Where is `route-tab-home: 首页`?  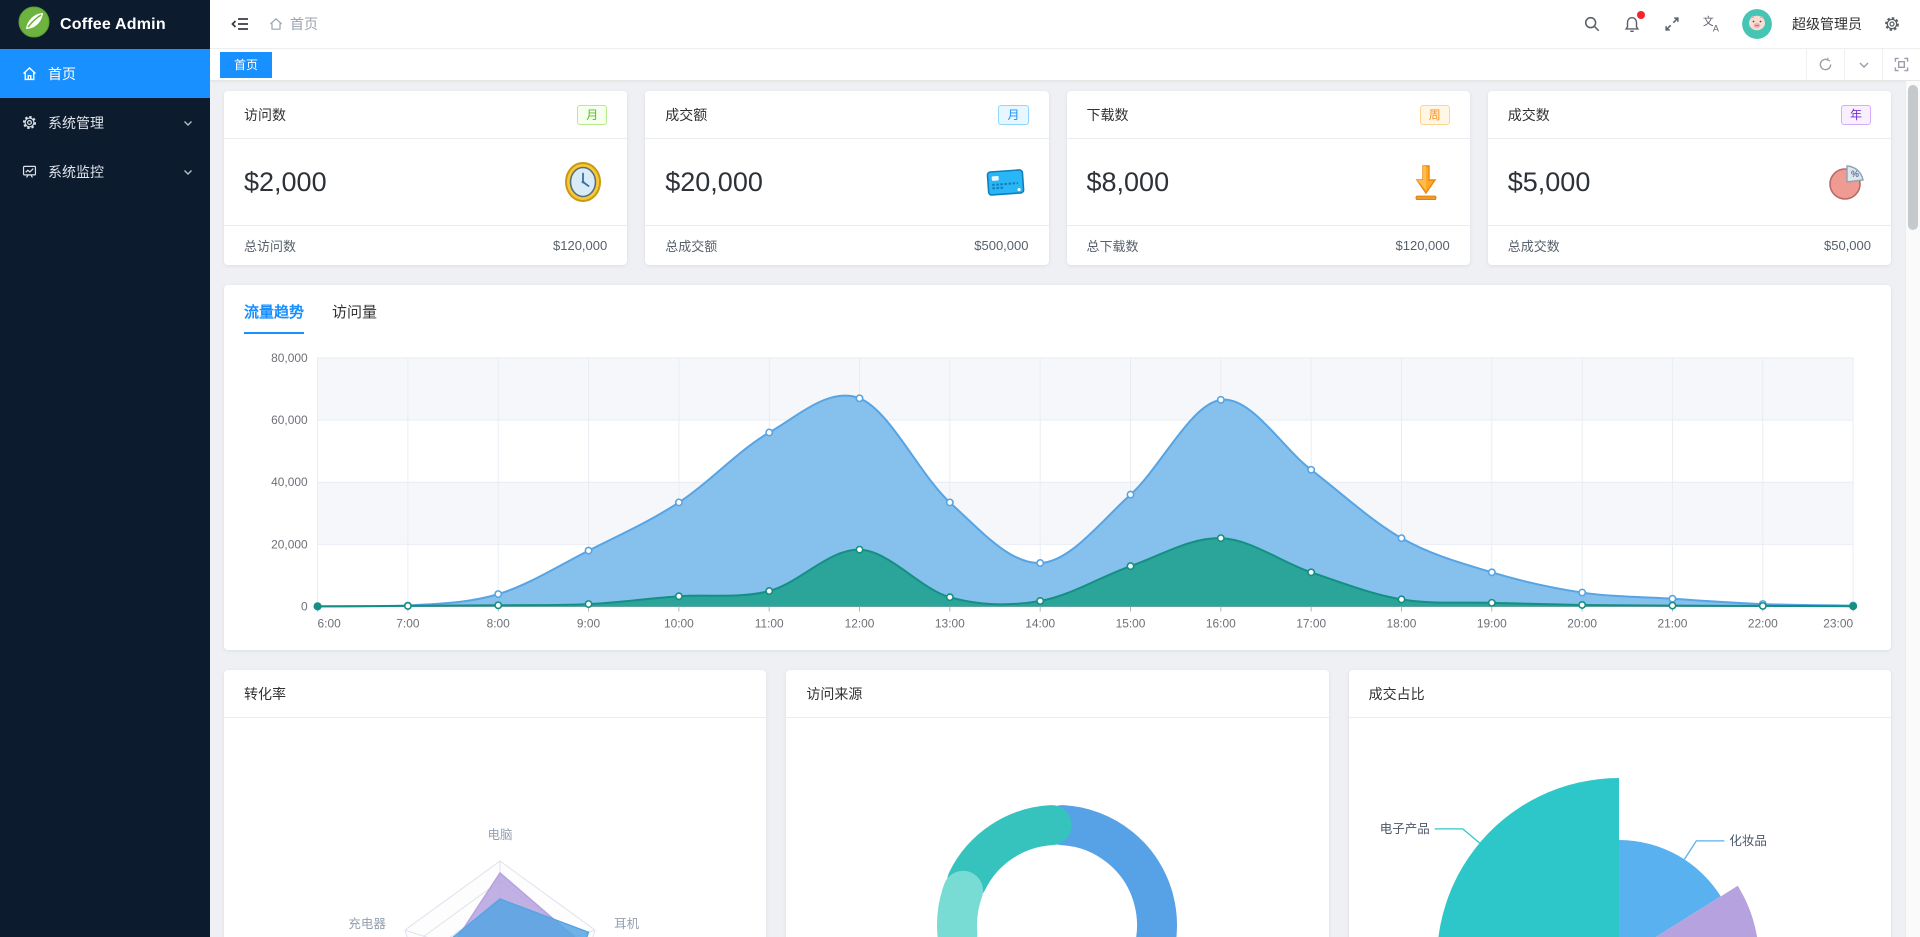 route-tab-home: 首页 is located at coordinates (246, 64).